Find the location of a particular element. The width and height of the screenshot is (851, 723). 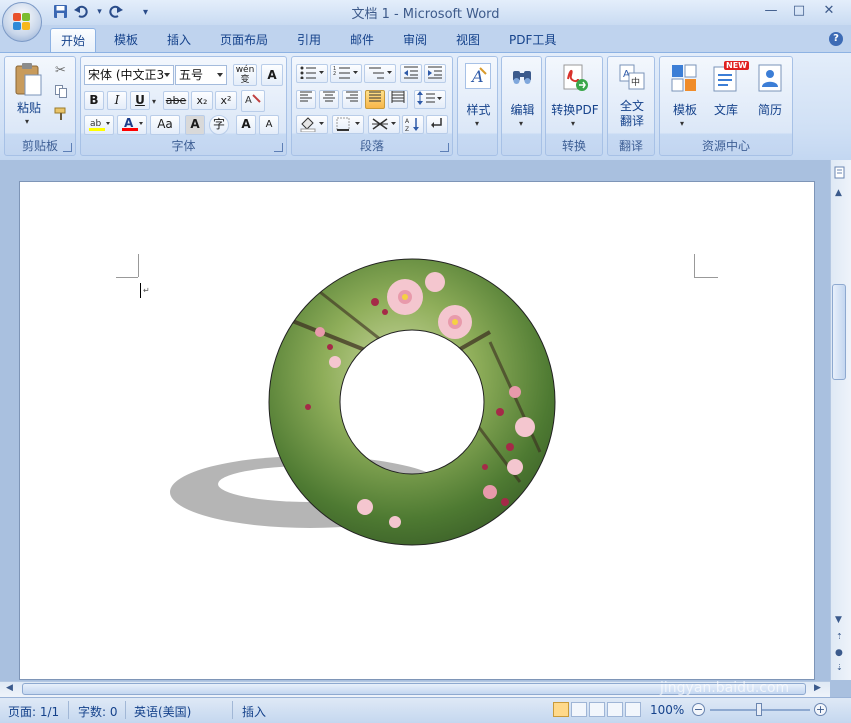

editing-button: 编辑 is located at coordinates (522, 109).